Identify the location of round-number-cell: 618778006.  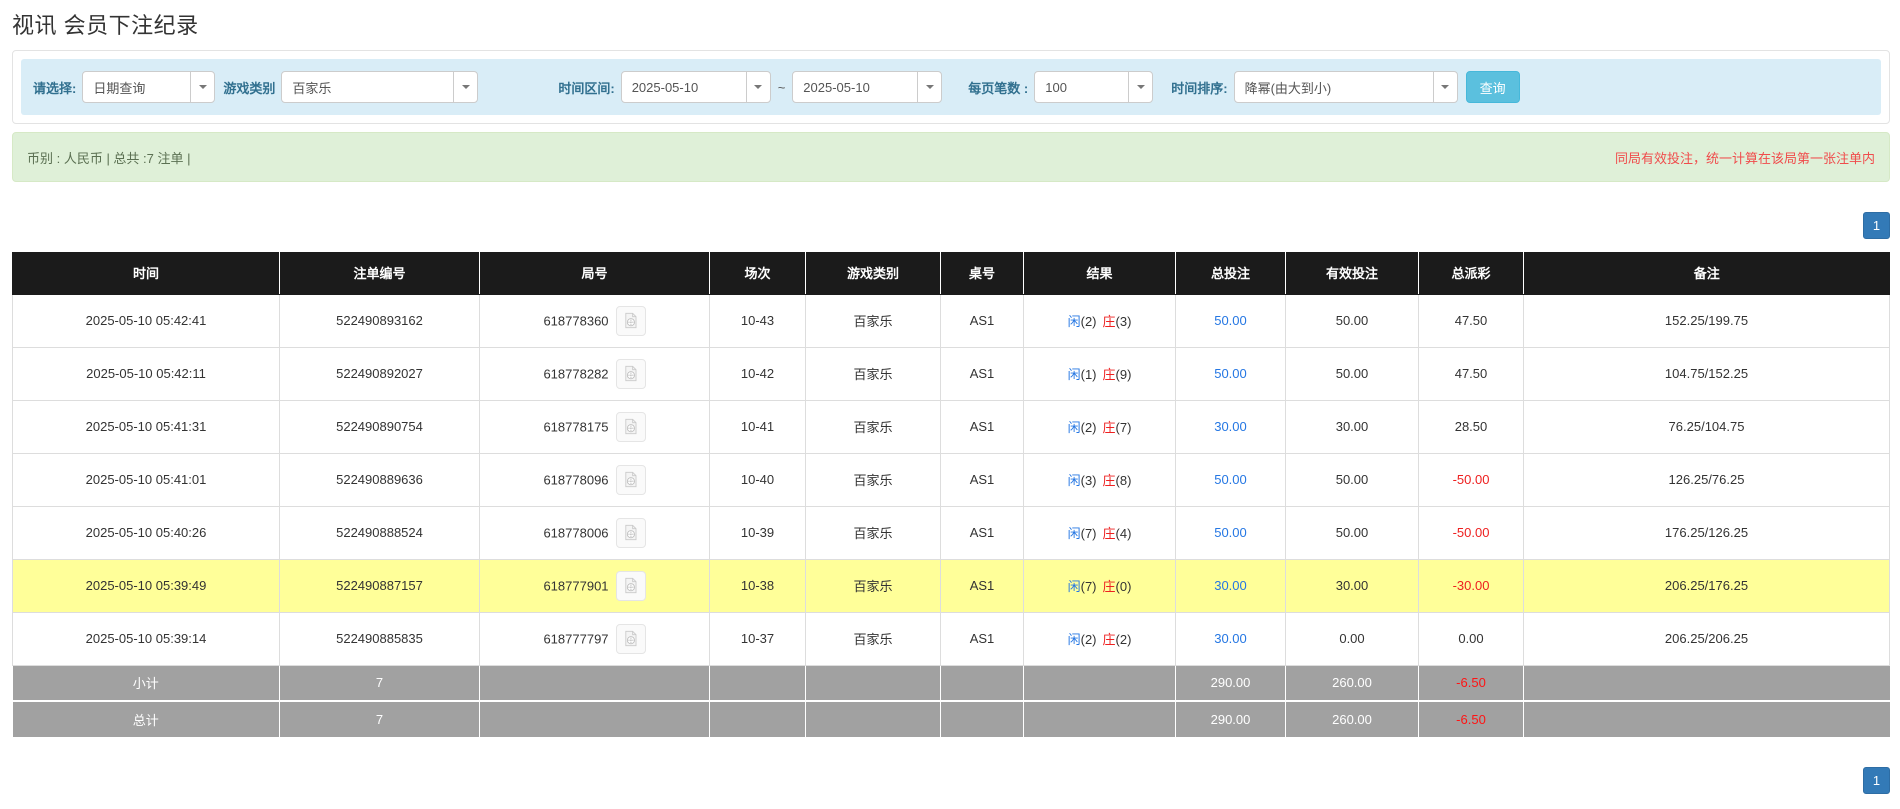
(594, 532).